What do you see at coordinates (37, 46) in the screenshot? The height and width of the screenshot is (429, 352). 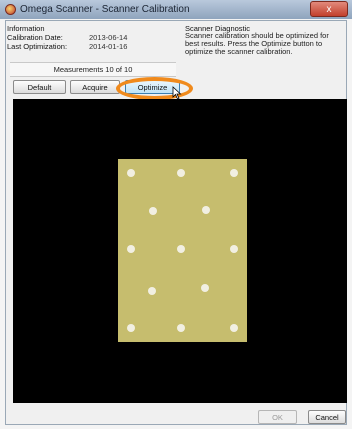 I see `last-optimization-label: Last Optimization:` at bounding box center [37, 46].